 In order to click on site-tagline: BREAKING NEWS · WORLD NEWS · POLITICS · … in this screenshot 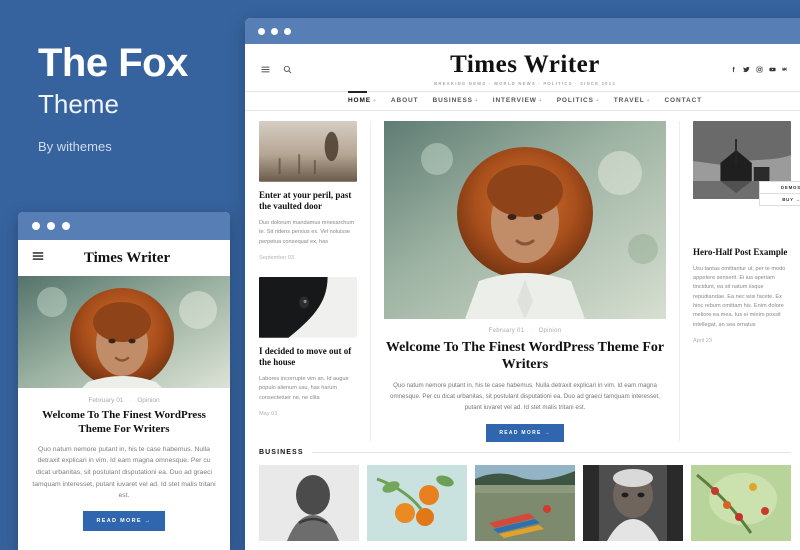, I will do `click(525, 83)`.